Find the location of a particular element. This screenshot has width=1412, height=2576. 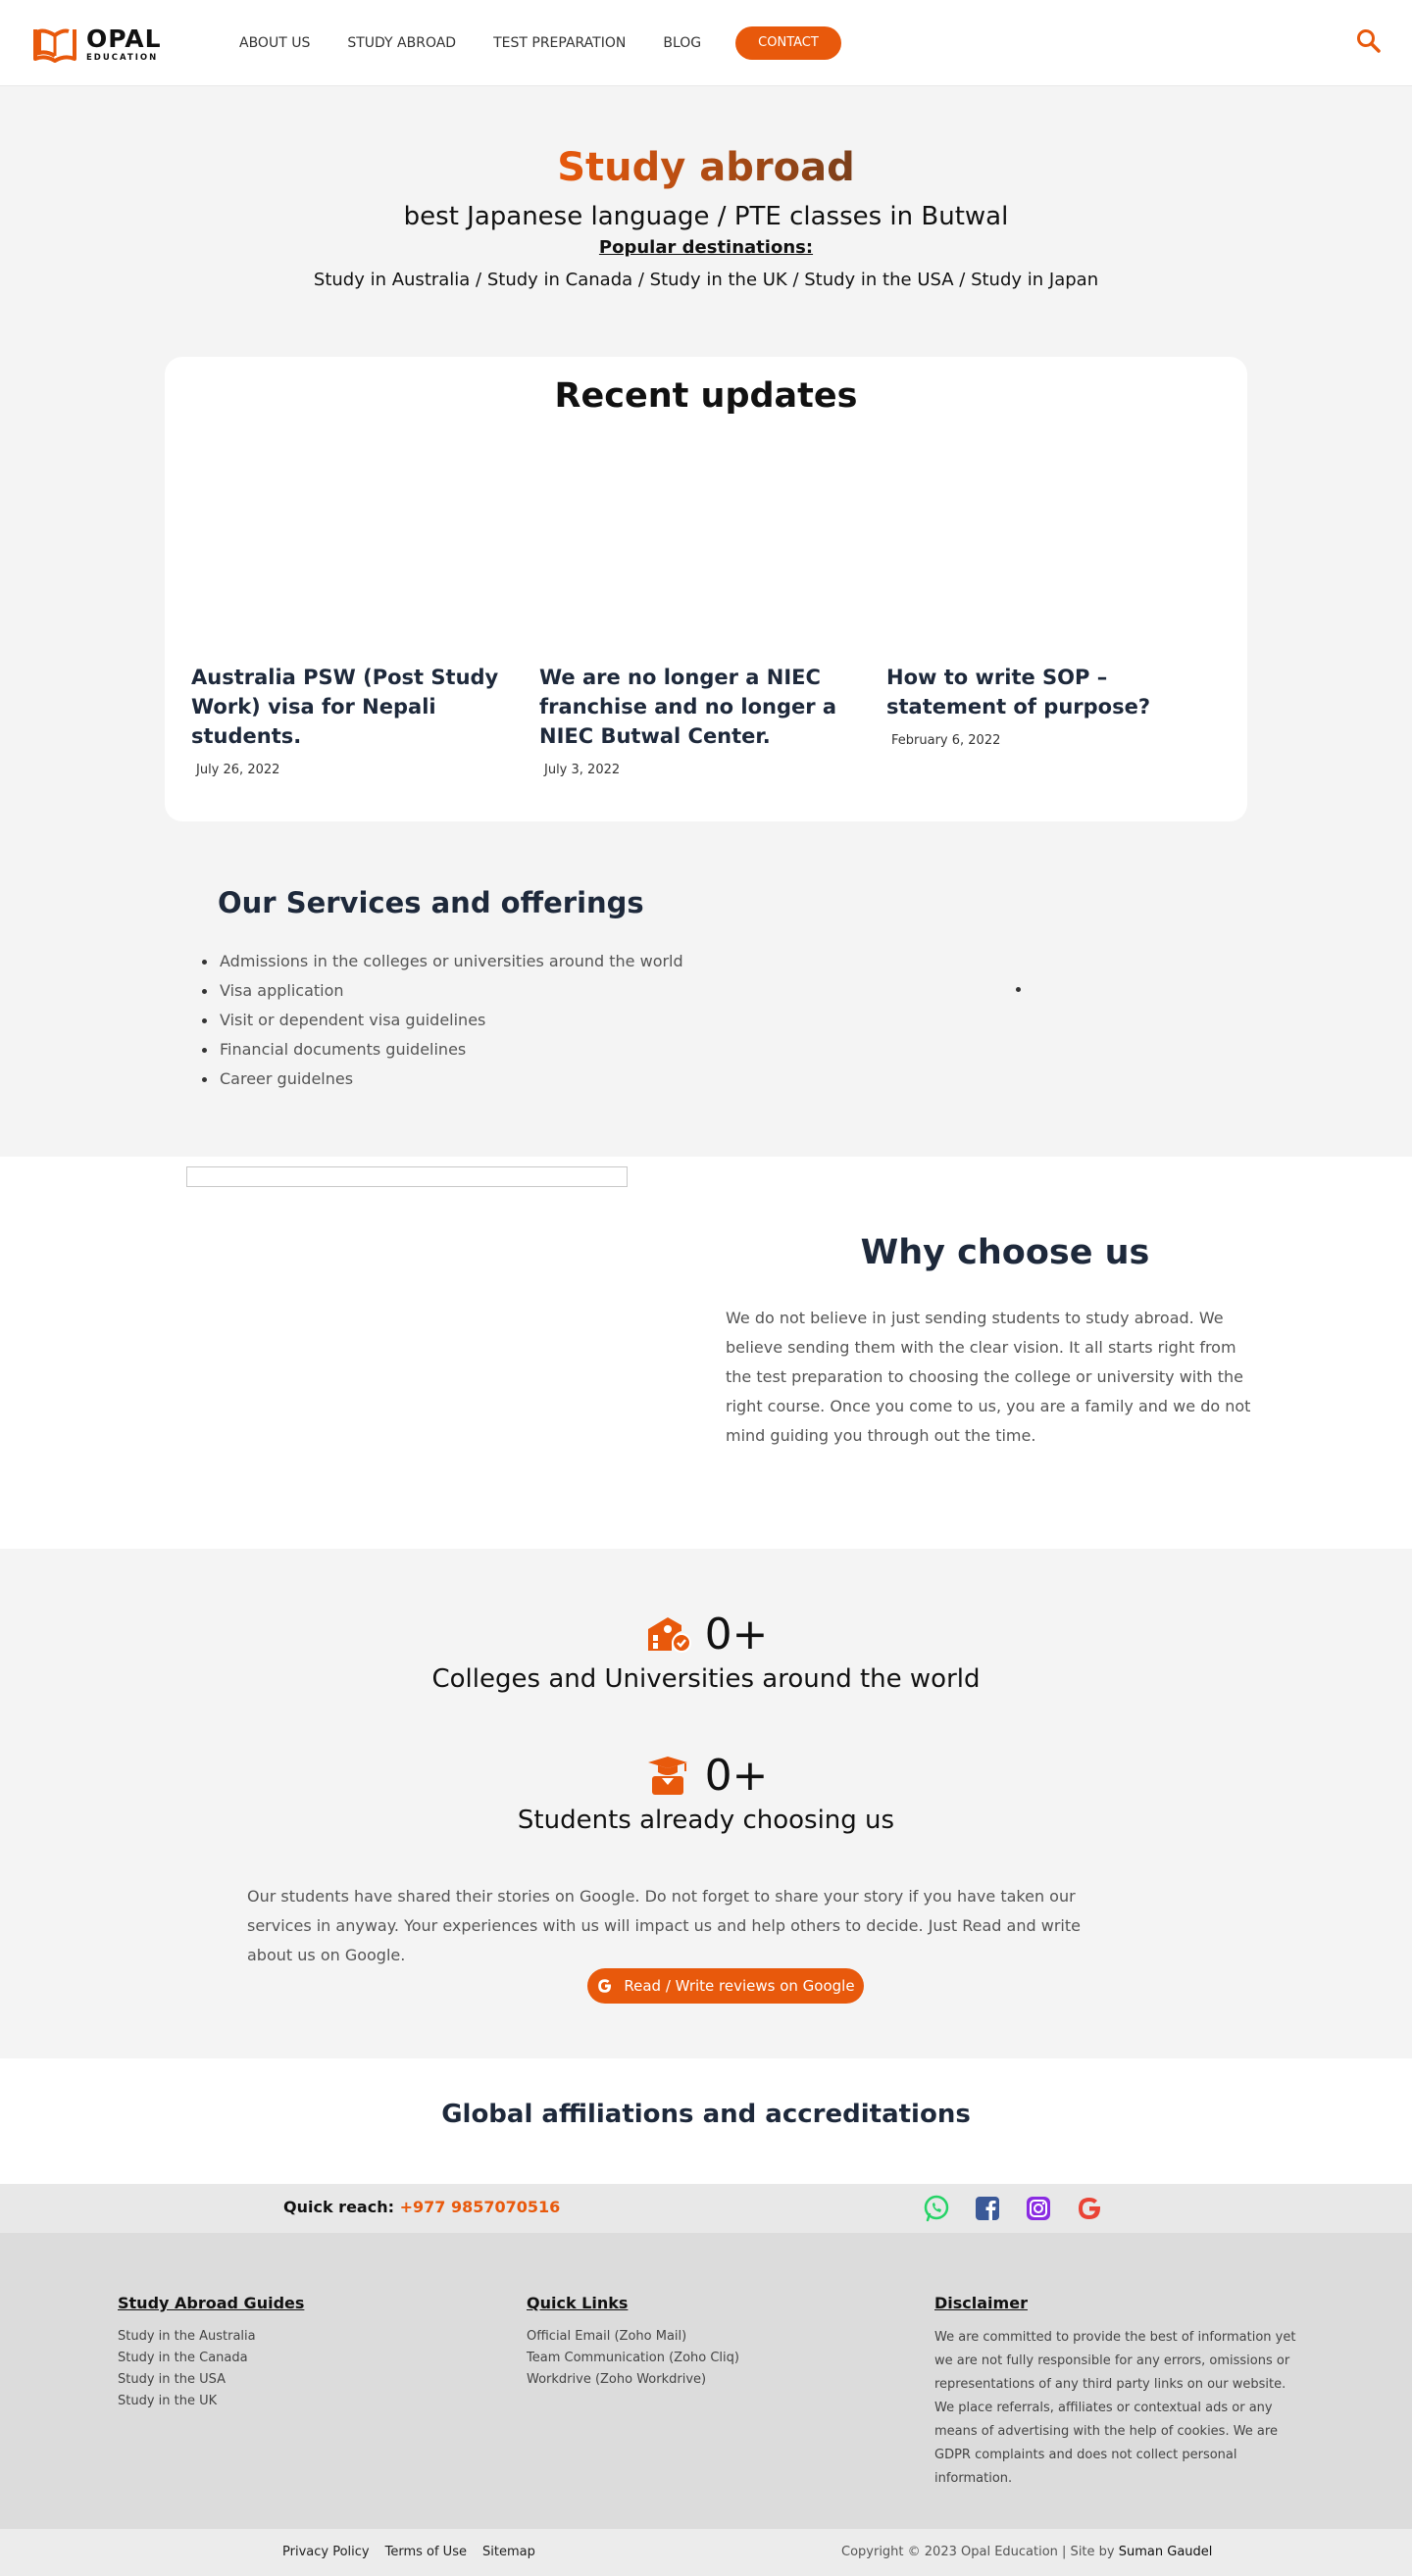

brand-name: OPAL is located at coordinates (124, 38).